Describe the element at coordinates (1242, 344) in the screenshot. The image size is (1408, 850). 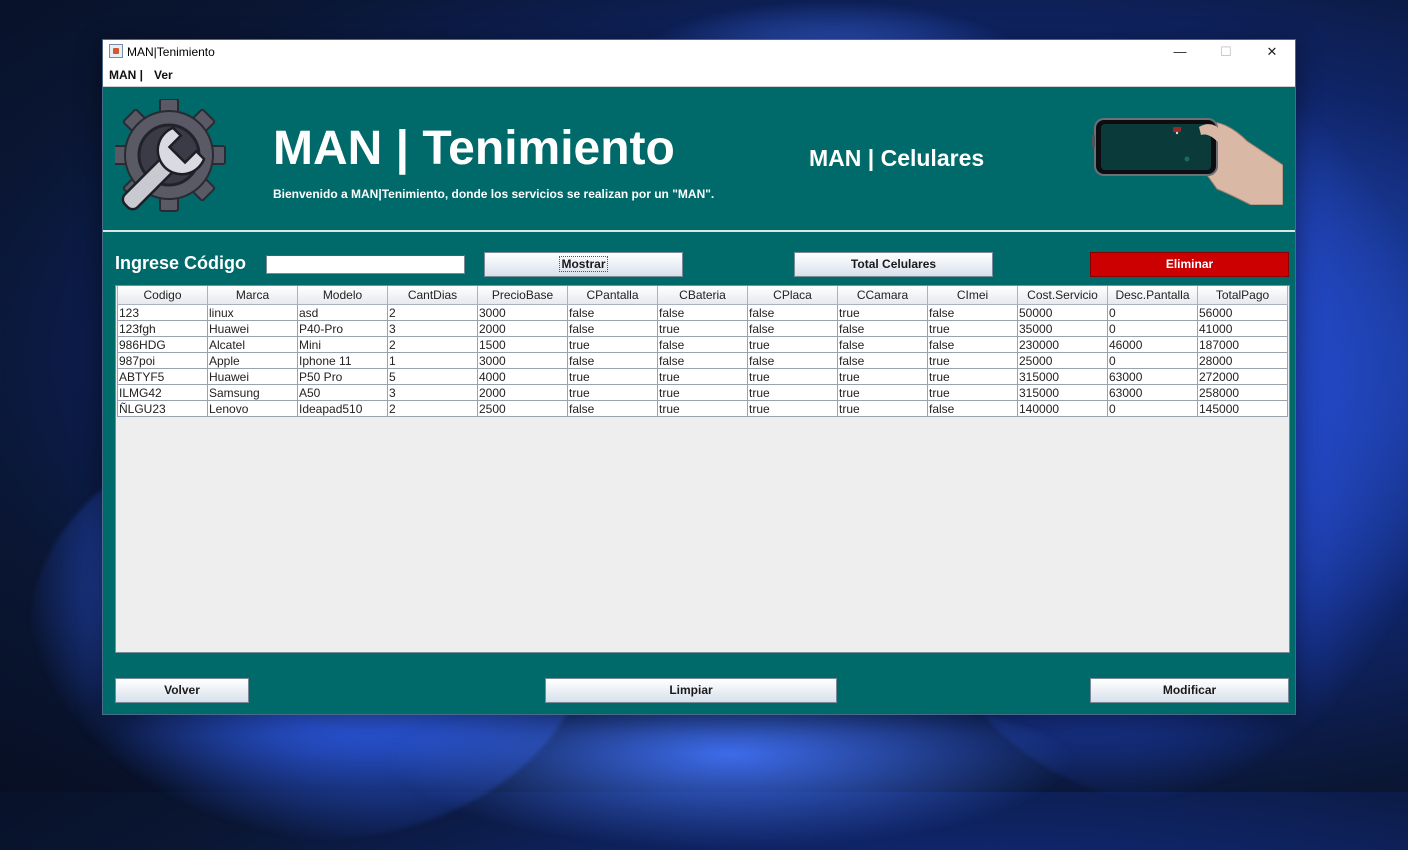
I see `table-cell: 187000` at that location.